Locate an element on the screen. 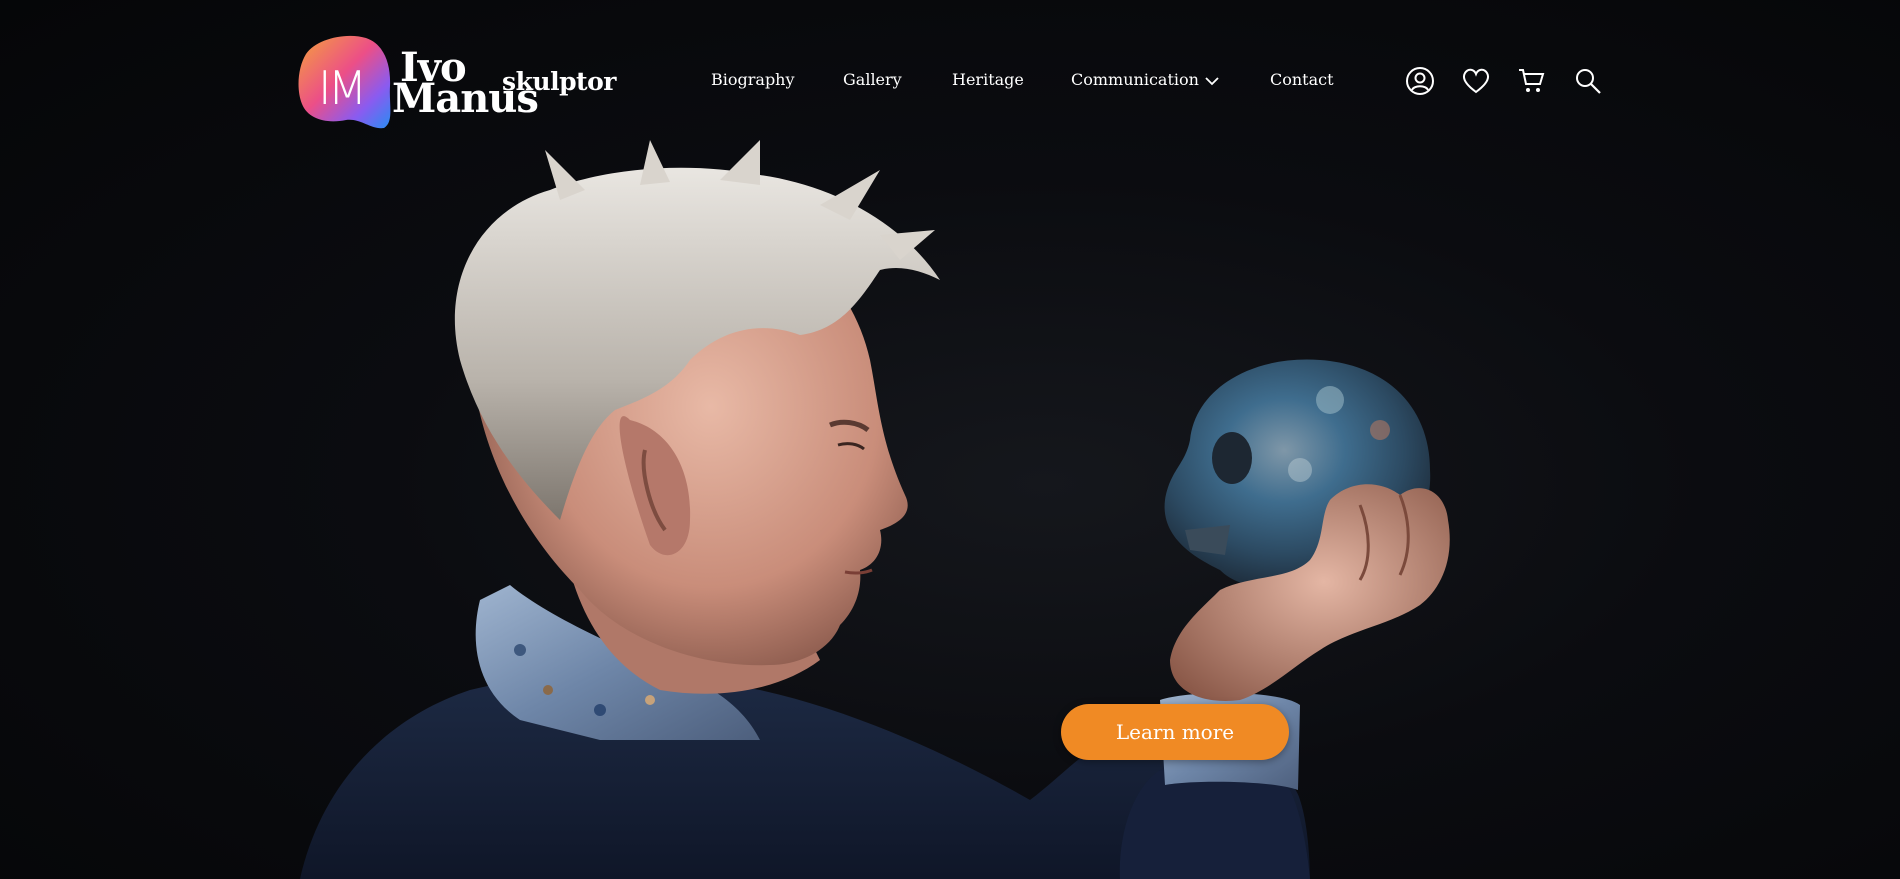 This screenshot has width=1900, height=879. nav-item-gallery: Gallery is located at coordinates (872, 79).